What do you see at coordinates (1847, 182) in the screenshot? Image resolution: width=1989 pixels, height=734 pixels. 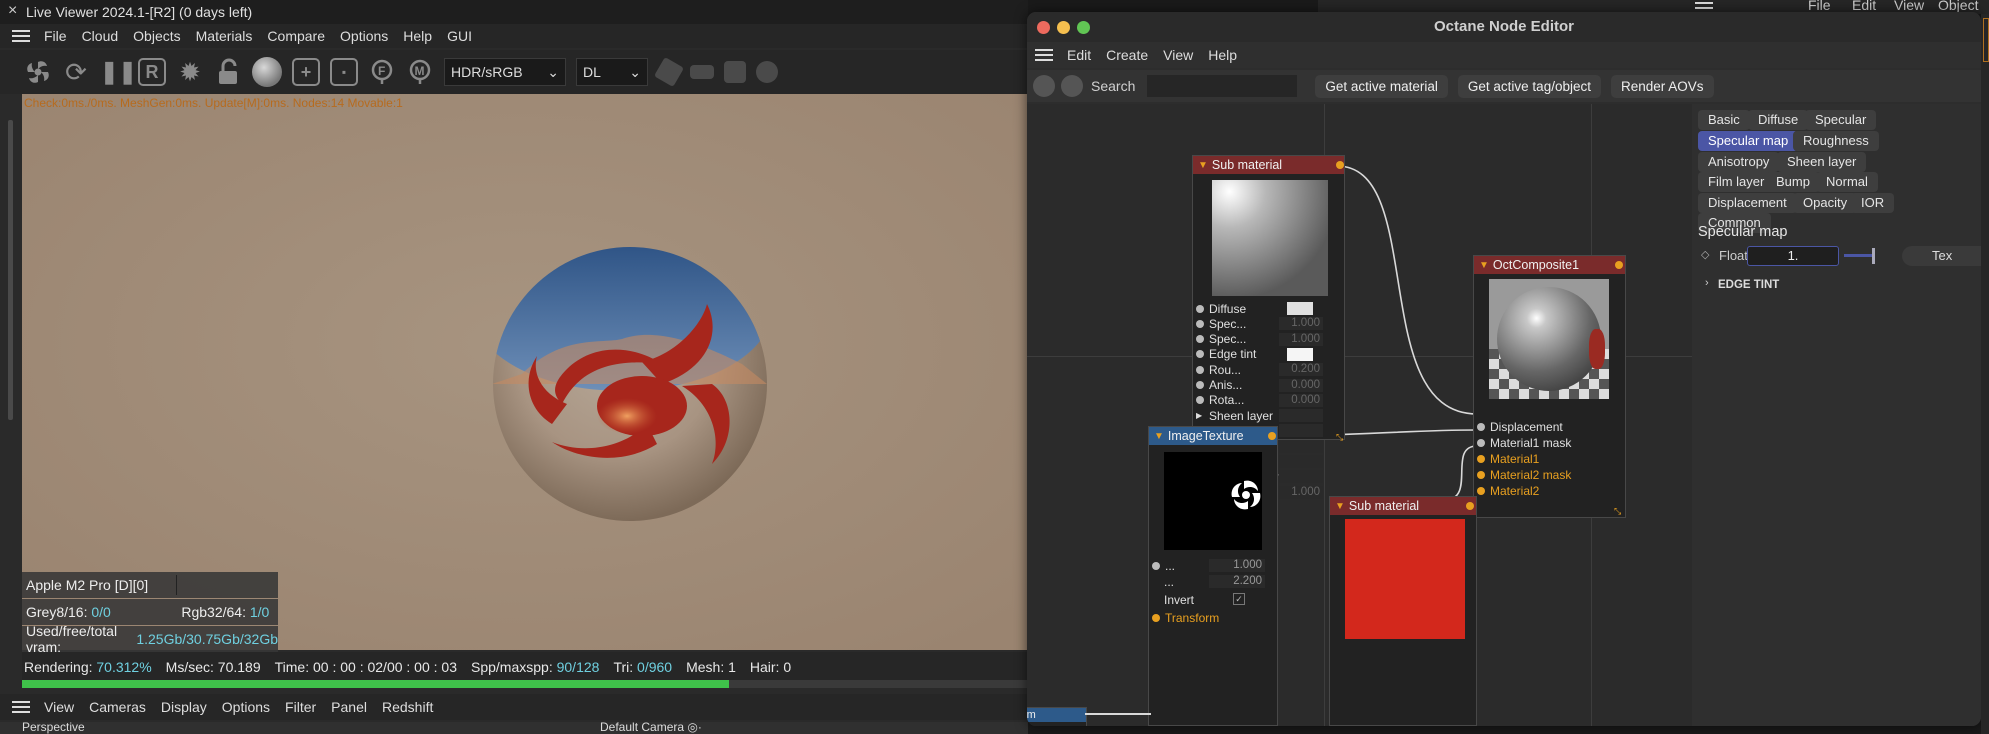 I see `tab-normal: Normal` at bounding box center [1847, 182].